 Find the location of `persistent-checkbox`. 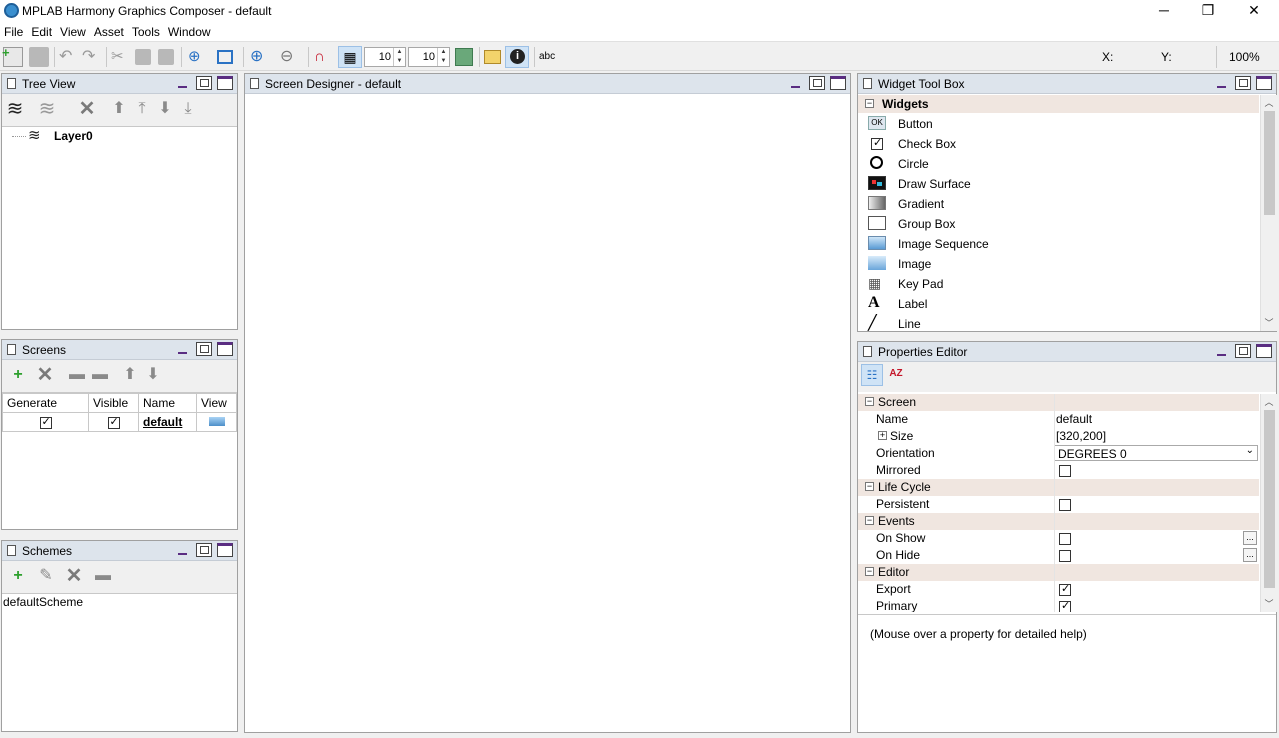

persistent-checkbox is located at coordinates (1065, 504).